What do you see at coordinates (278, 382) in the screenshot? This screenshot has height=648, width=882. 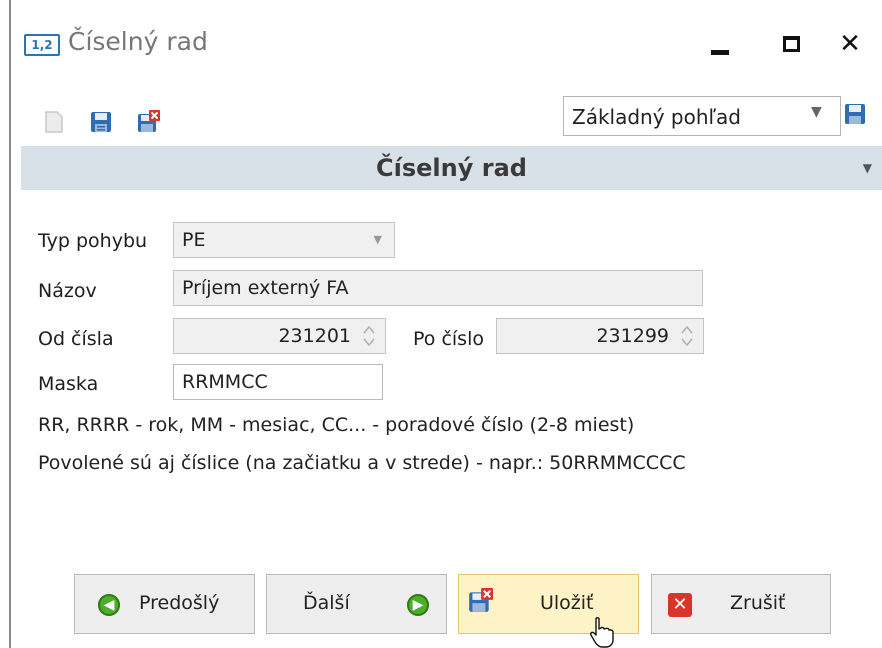 I see `mask-field: RRMMCC` at bounding box center [278, 382].